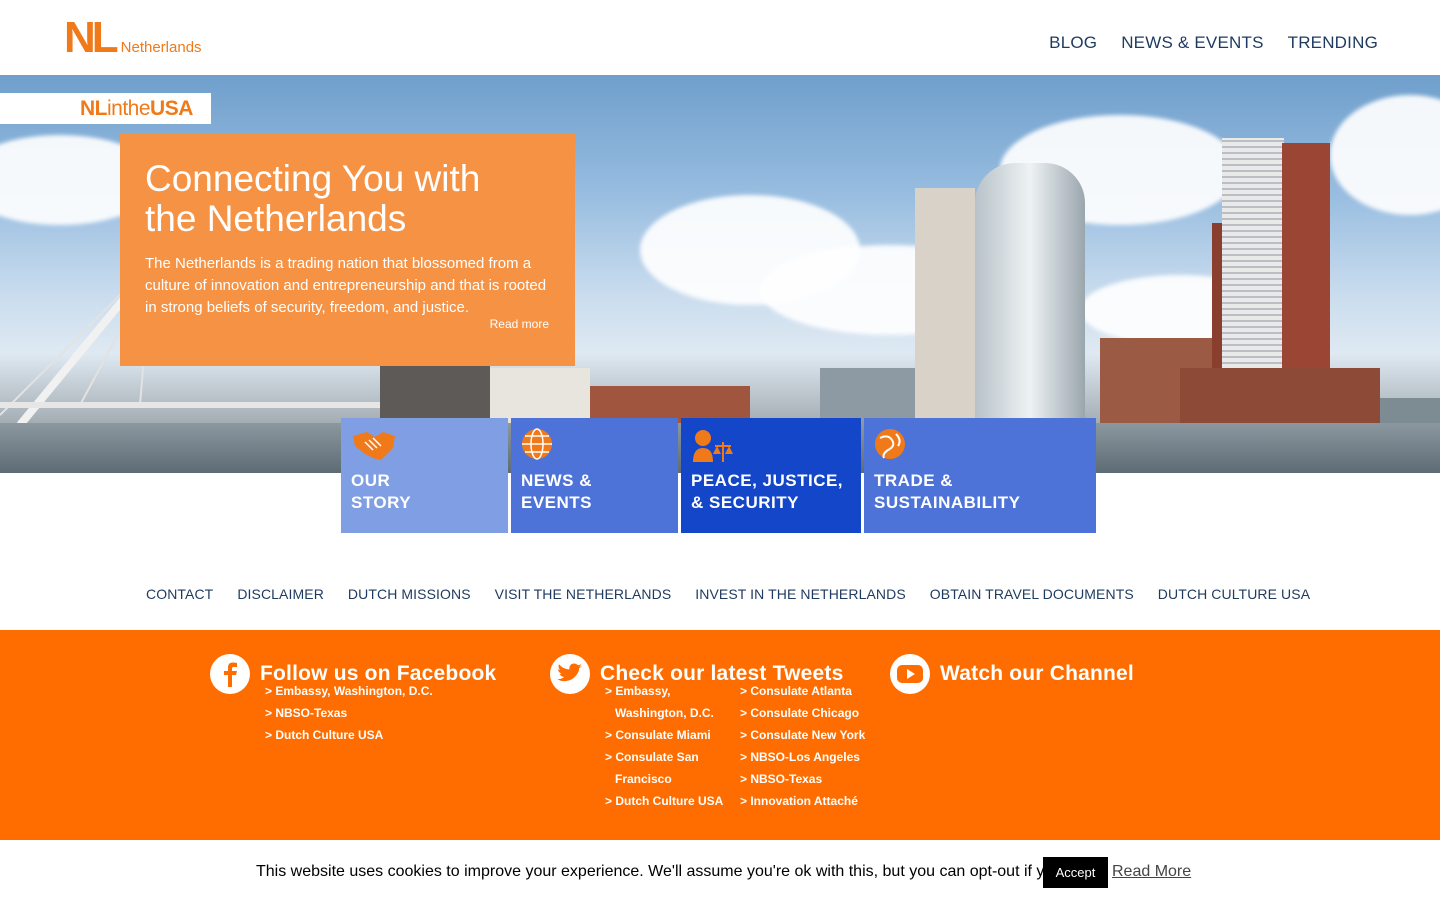  I want to click on handshake-icon, so click(374, 446).